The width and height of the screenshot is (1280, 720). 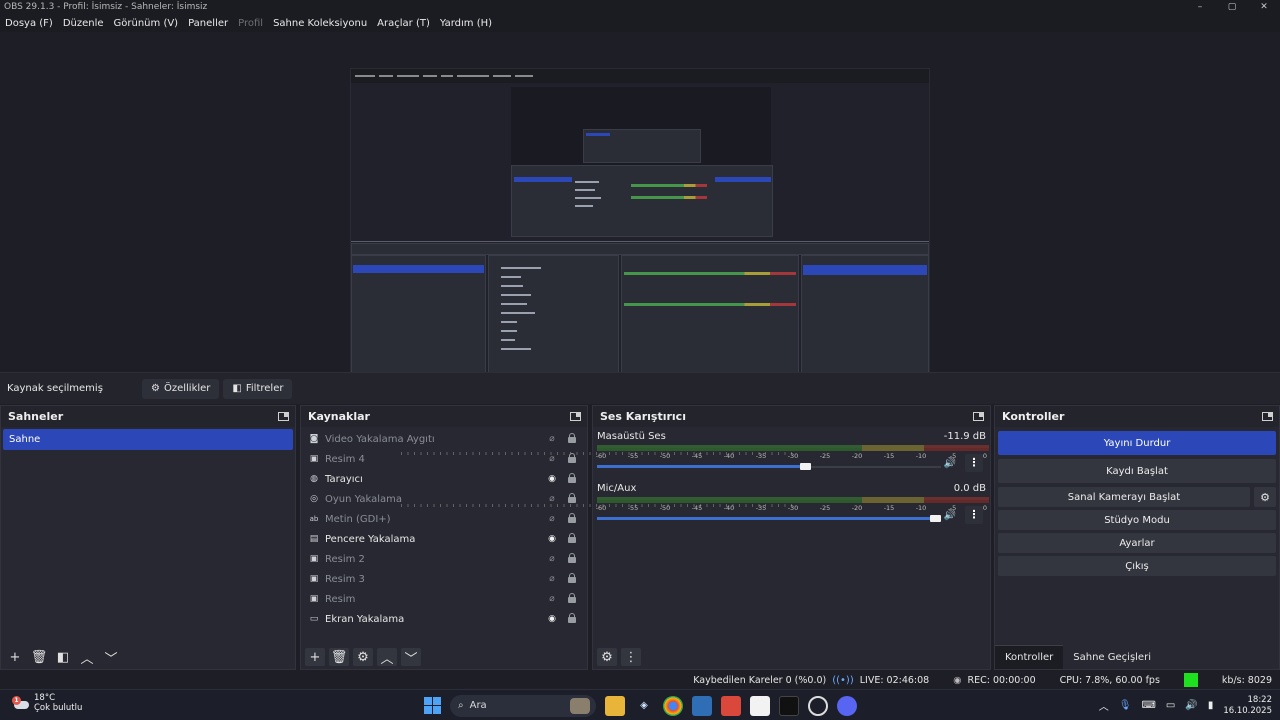 I want to click on terminal-icon, so click(x=789, y=705).